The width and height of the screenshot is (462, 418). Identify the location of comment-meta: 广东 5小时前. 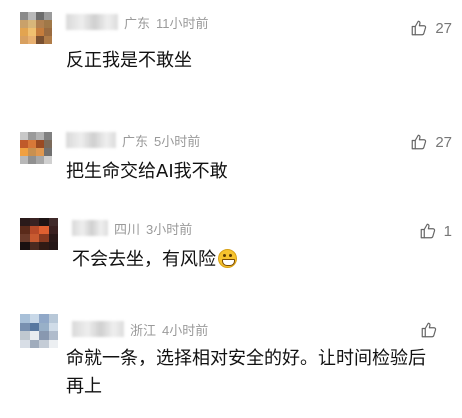
(133, 140).